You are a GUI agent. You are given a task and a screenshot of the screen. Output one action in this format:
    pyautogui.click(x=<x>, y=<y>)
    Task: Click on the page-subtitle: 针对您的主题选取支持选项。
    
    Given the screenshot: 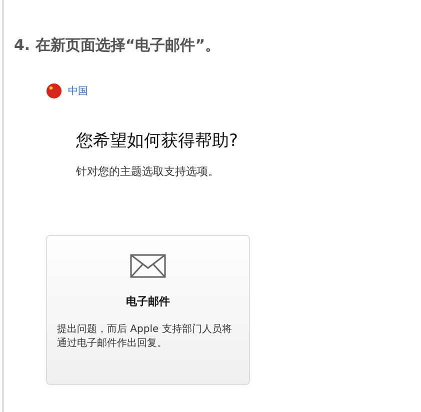 What is the action you would take?
    pyautogui.click(x=148, y=171)
    